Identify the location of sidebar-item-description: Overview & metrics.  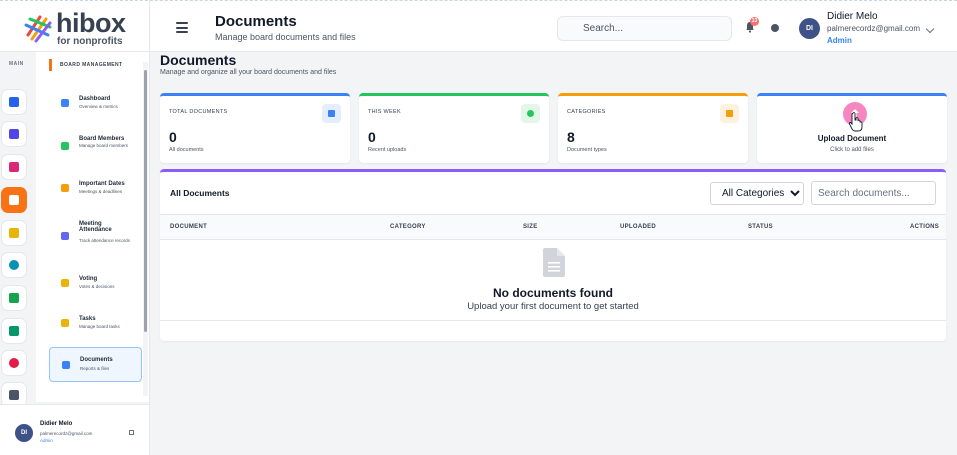
(98, 106).